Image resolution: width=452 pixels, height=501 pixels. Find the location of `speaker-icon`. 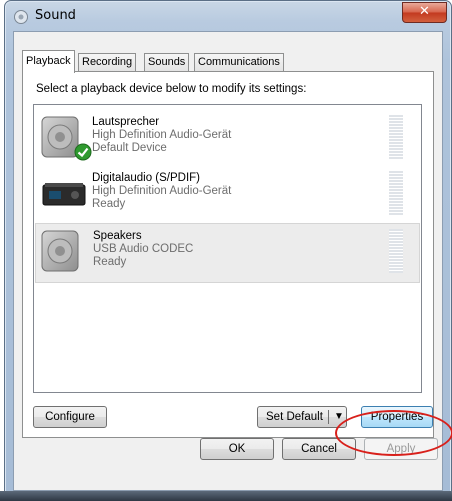

speaker-icon is located at coordinates (60, 251).